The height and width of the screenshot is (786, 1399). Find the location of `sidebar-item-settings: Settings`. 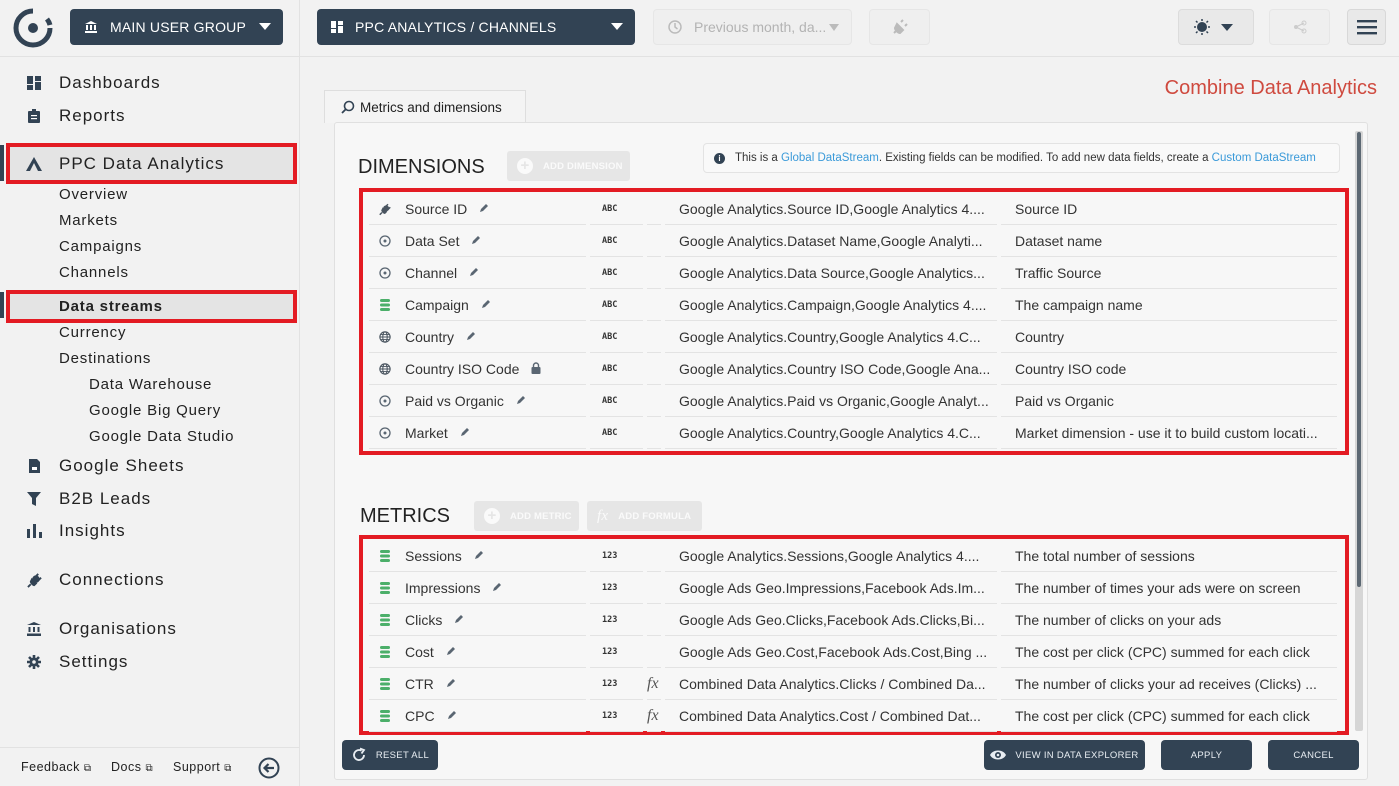

sidebar-item-settings: Settings is located at coordinates (149, 662).